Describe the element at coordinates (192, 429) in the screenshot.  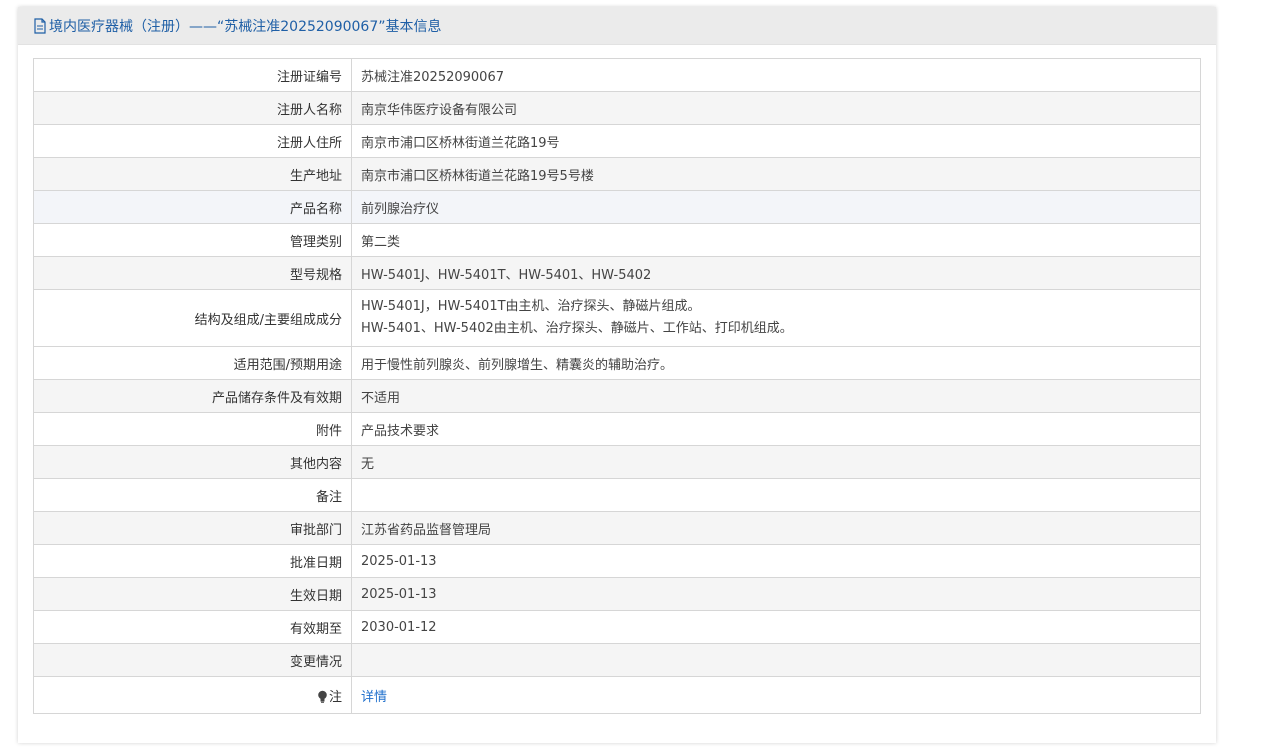
I see `row-label: 附件` at that location.